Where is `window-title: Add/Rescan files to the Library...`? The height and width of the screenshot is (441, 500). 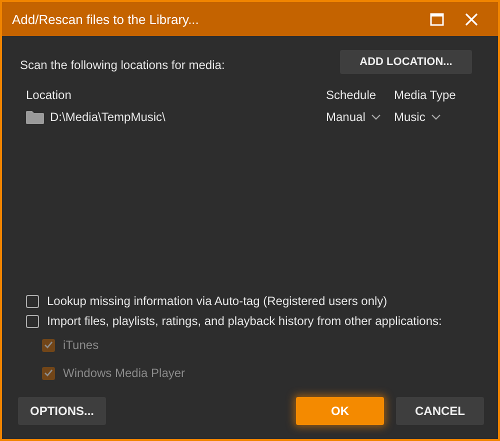
window-title: Add/Rescan files to the Library... is located at coordinates (106, 19).